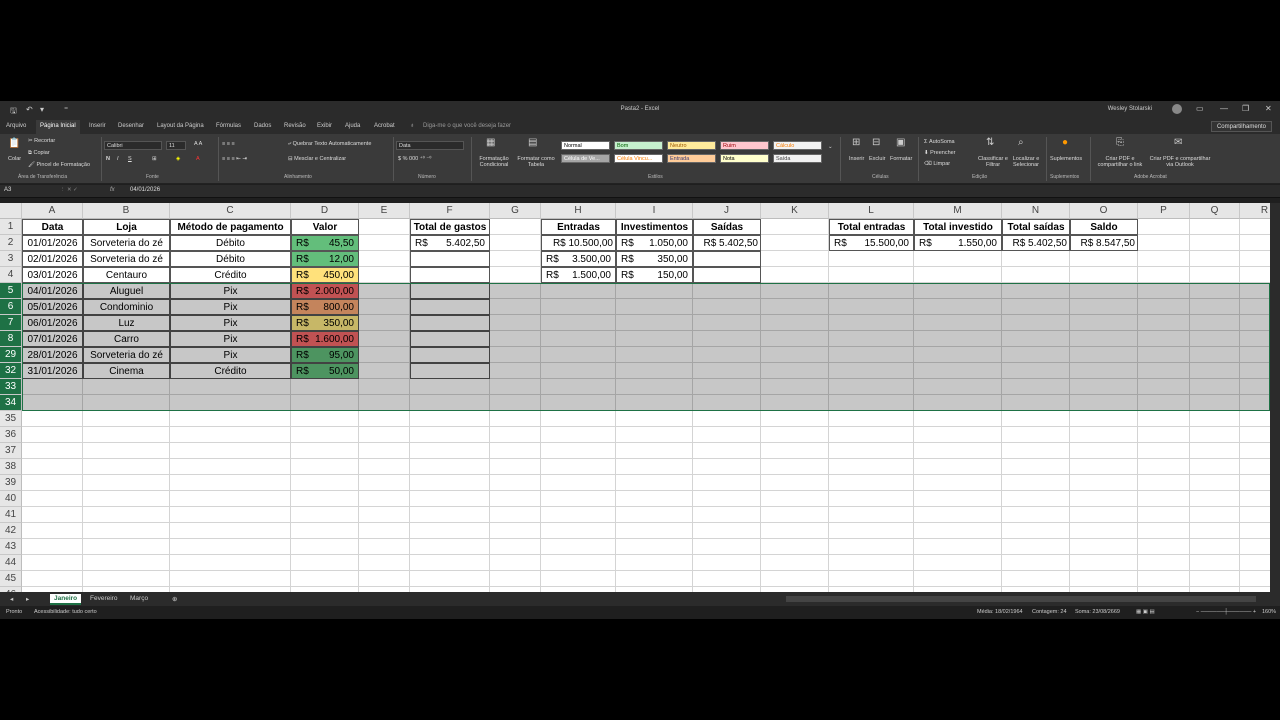 This screenshot has width=1280, height=720. What do you see at coordinates (578, 243) in the screenshot?
I see `entrada-value: R$ 10.500,00` at bounding box center [578, 243].